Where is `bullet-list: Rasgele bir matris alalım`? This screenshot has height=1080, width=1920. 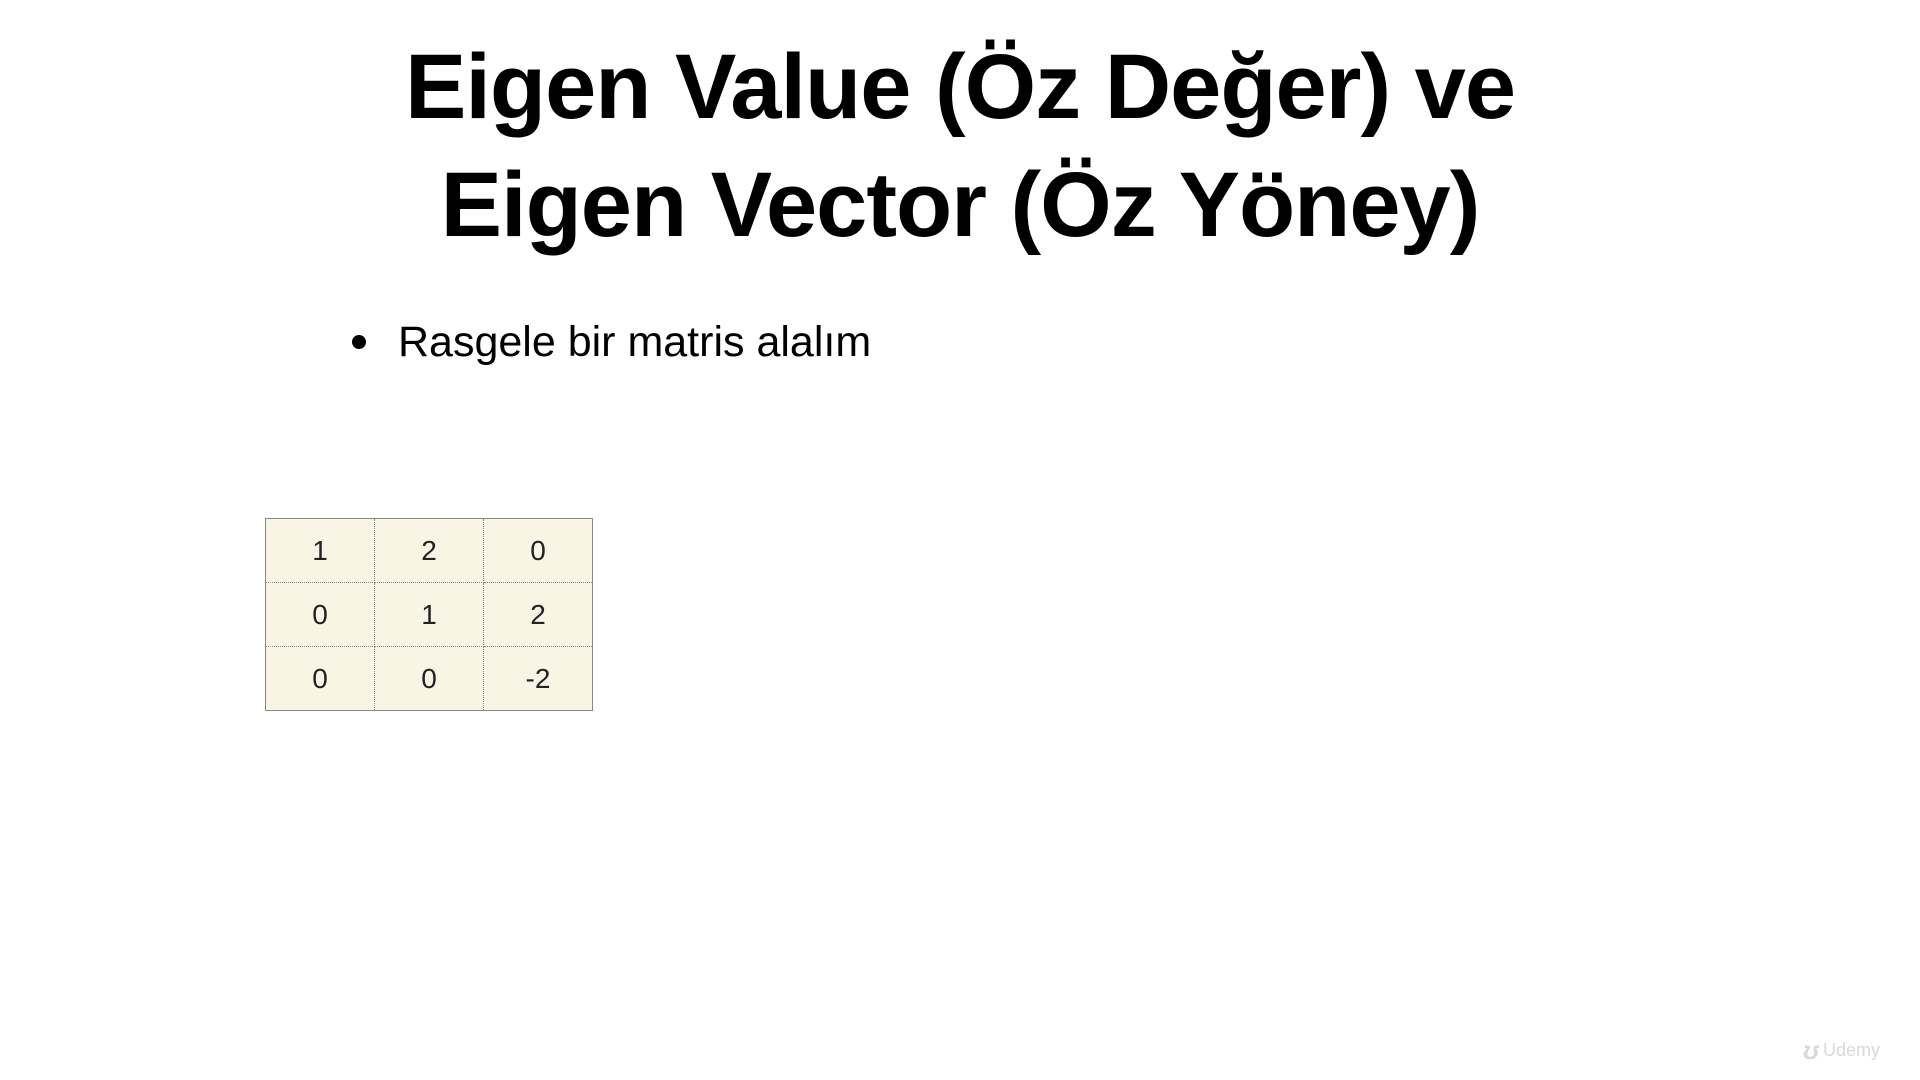 bullet-list: Rasgele bir matris alalım is located at coordinates (611, 342).